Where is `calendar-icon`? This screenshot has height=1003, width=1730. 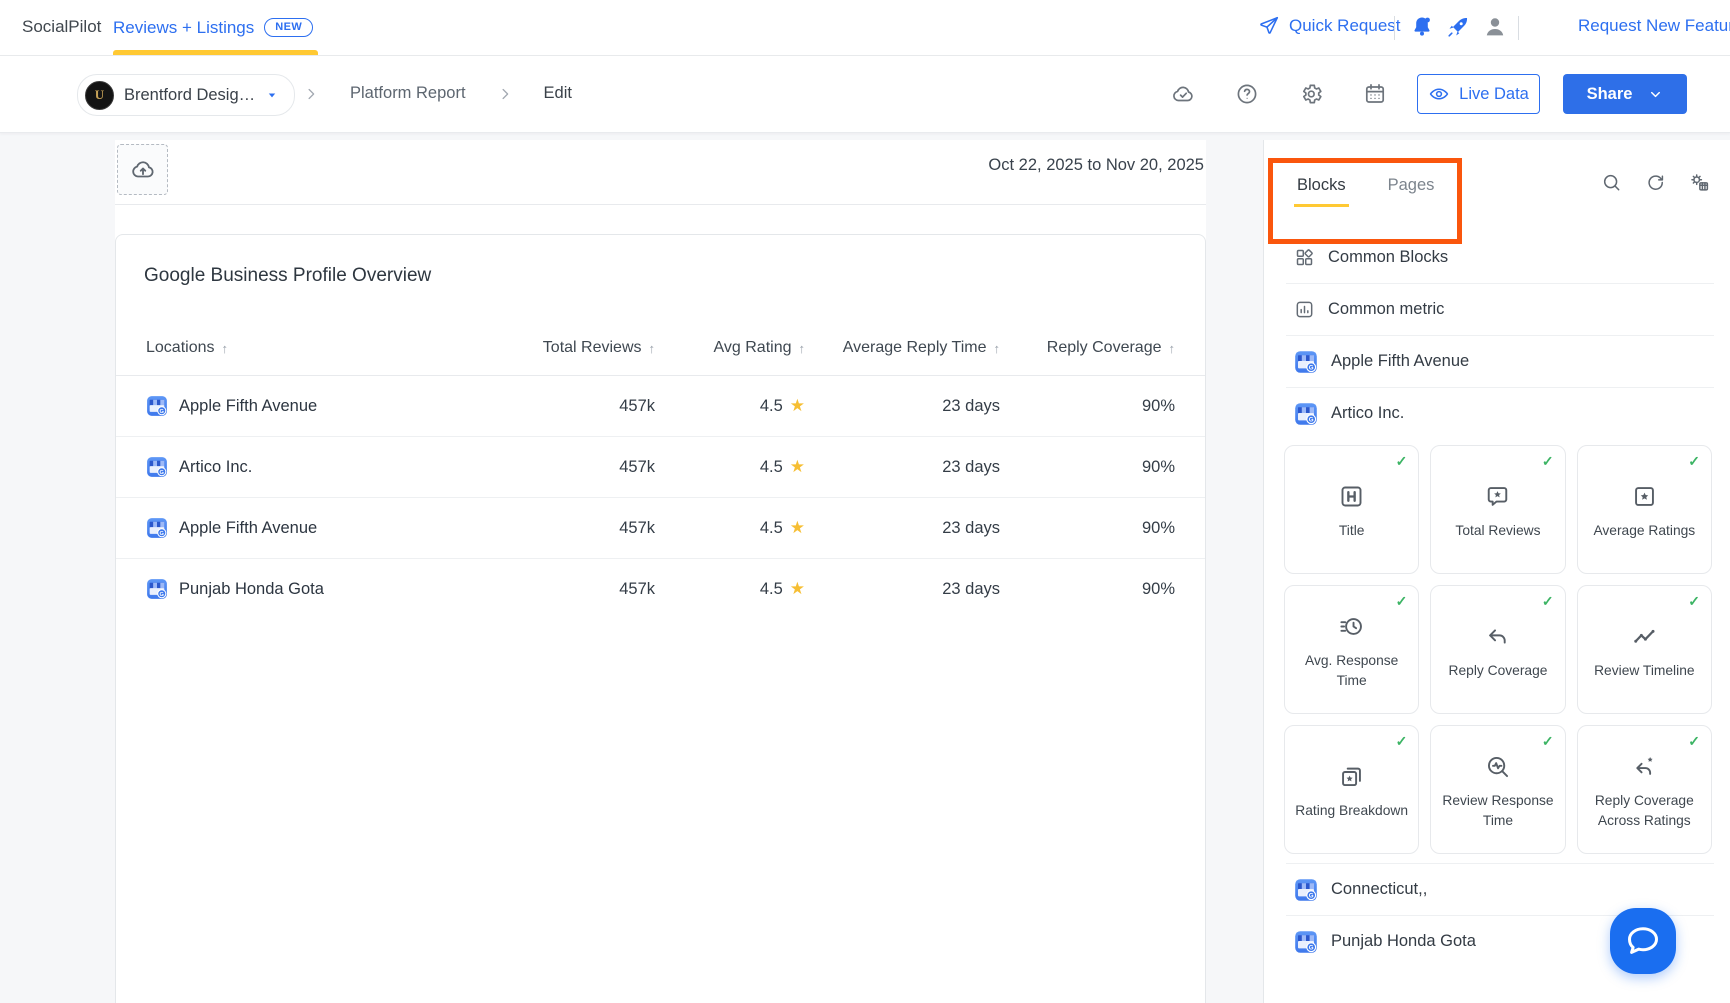 calendar-icon is located at coordinates (1375, 94).